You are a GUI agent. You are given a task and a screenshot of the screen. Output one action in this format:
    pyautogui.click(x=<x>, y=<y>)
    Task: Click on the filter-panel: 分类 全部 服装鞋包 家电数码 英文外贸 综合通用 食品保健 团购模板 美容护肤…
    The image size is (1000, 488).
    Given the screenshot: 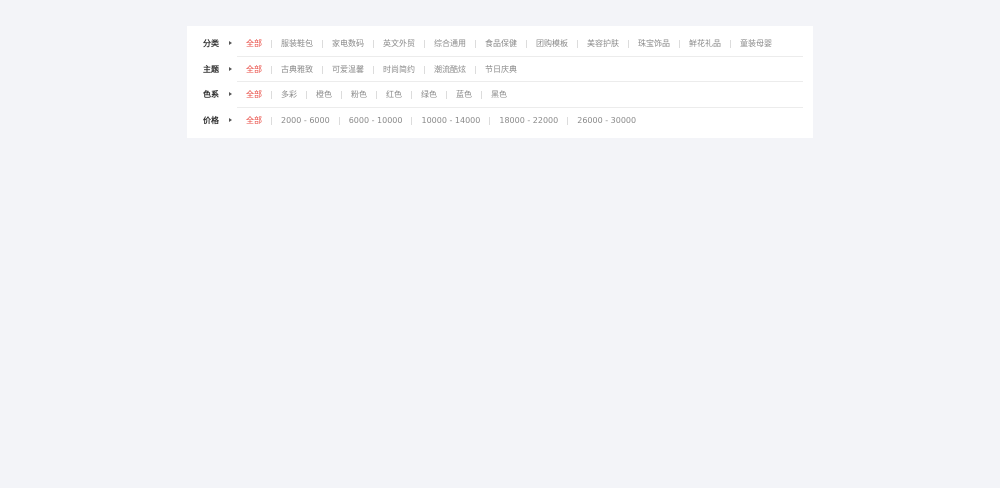 What is the action you would take?
    pyautogui.click(x=500, y=82)
    